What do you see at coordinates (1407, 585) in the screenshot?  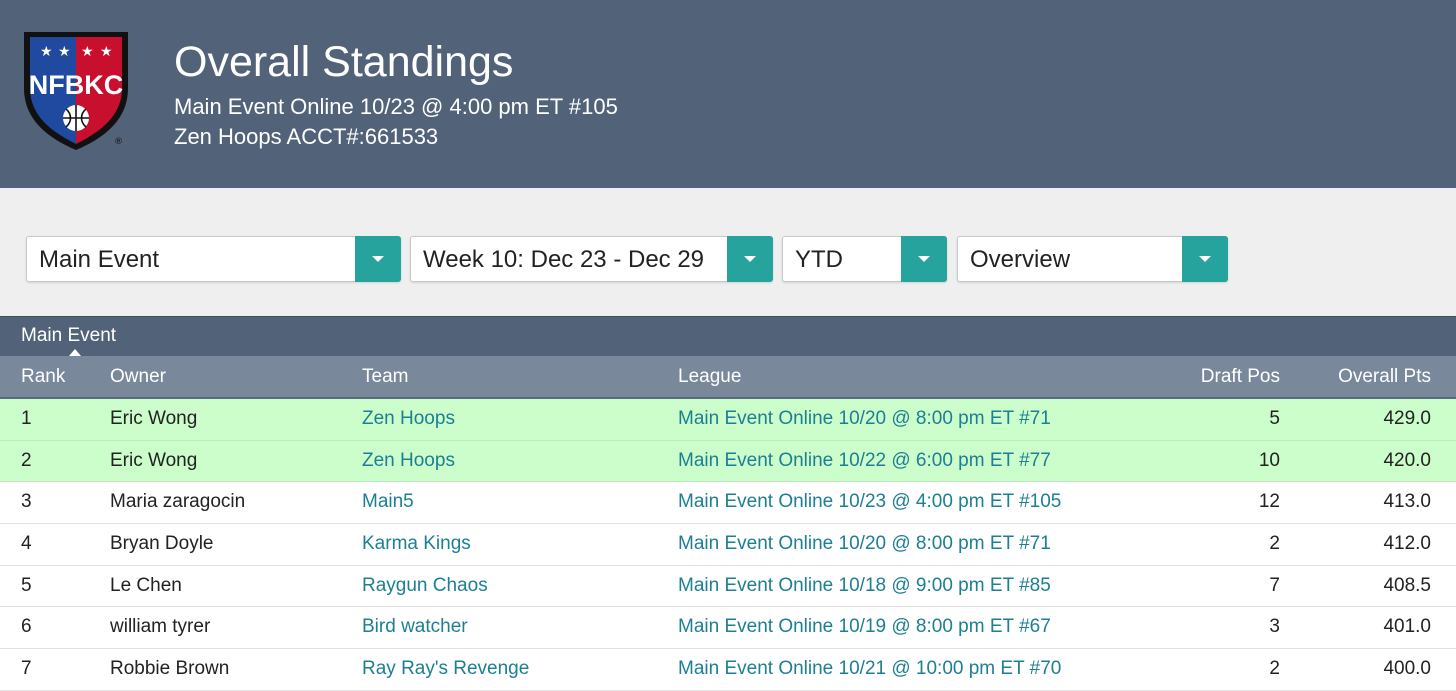 I see `overall-pts-cell: 408.5` at bounding box center [1407, 585].